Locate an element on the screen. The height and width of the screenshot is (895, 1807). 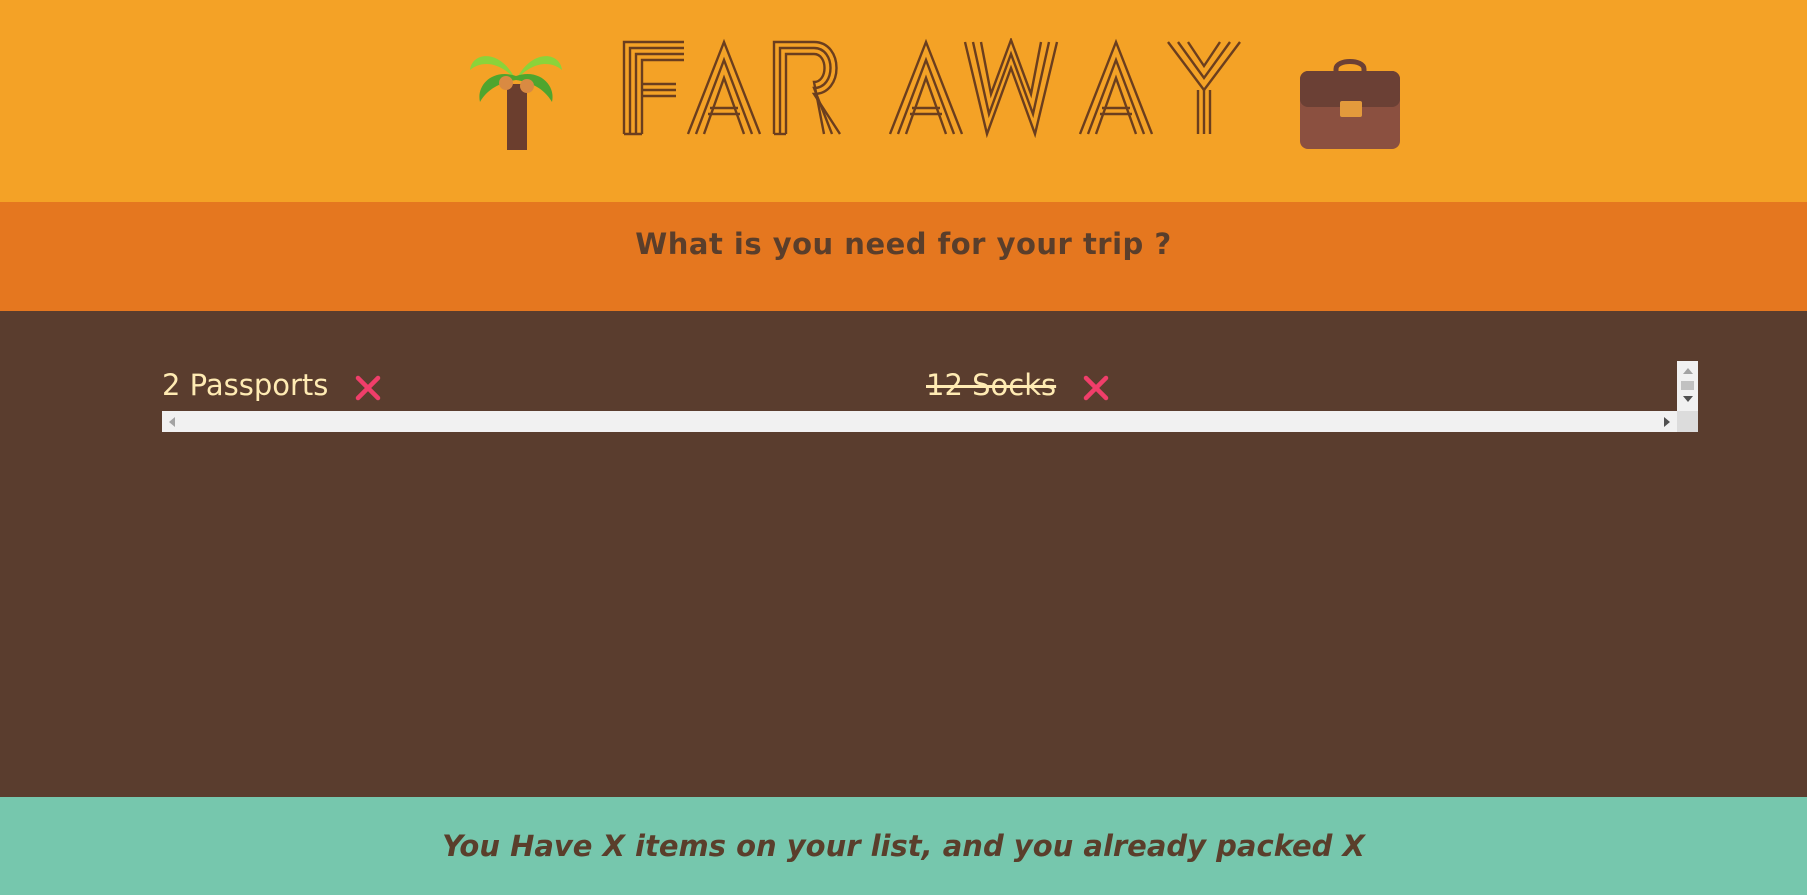
briefcase-icon is located at coordinates (1350, 104).